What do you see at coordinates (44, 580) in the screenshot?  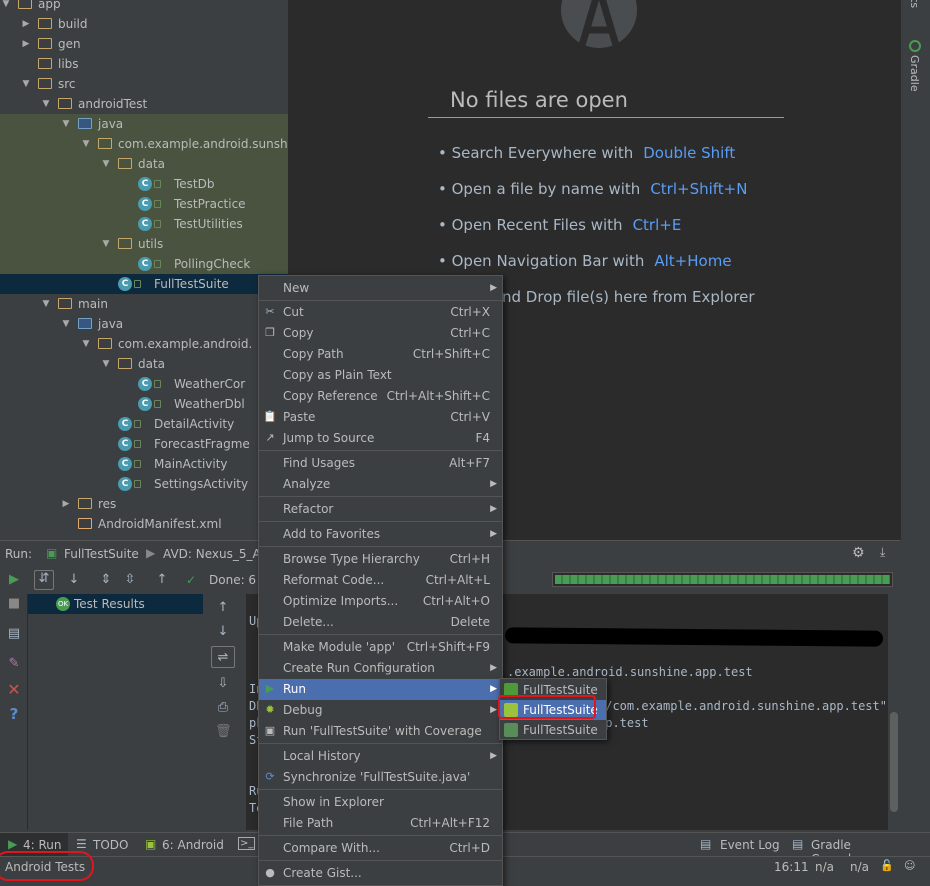 I see `show-passed-icon: ⇵` at bounding box center [44, 580].